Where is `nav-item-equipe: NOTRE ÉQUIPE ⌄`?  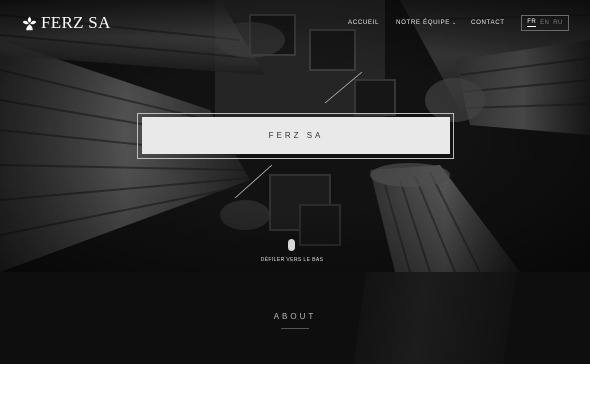 nav-item-equipe: NOTRE ÉQUIPE ⌄ is located at coordinates (426, 22).